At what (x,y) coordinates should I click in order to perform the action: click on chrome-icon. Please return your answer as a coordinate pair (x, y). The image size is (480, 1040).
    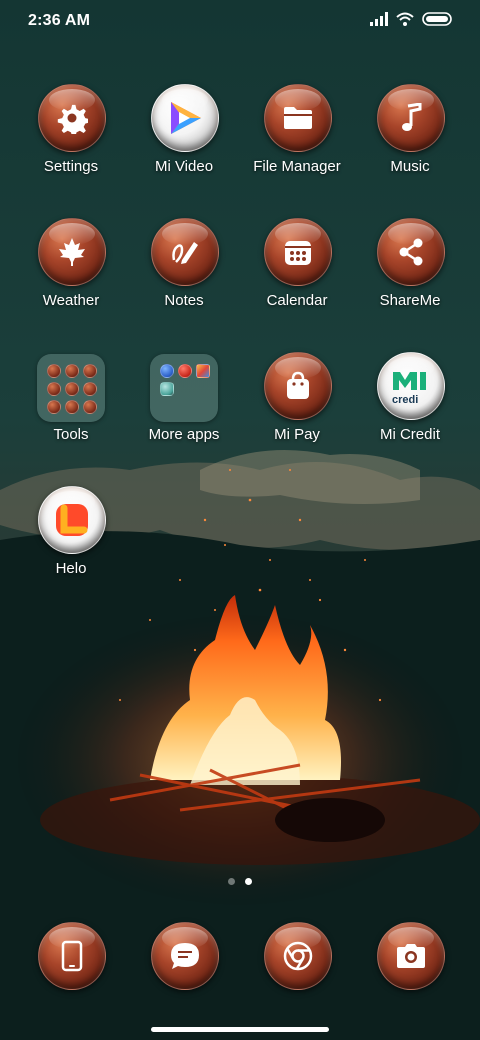
    Looking at the image, I should click on (298, 956).